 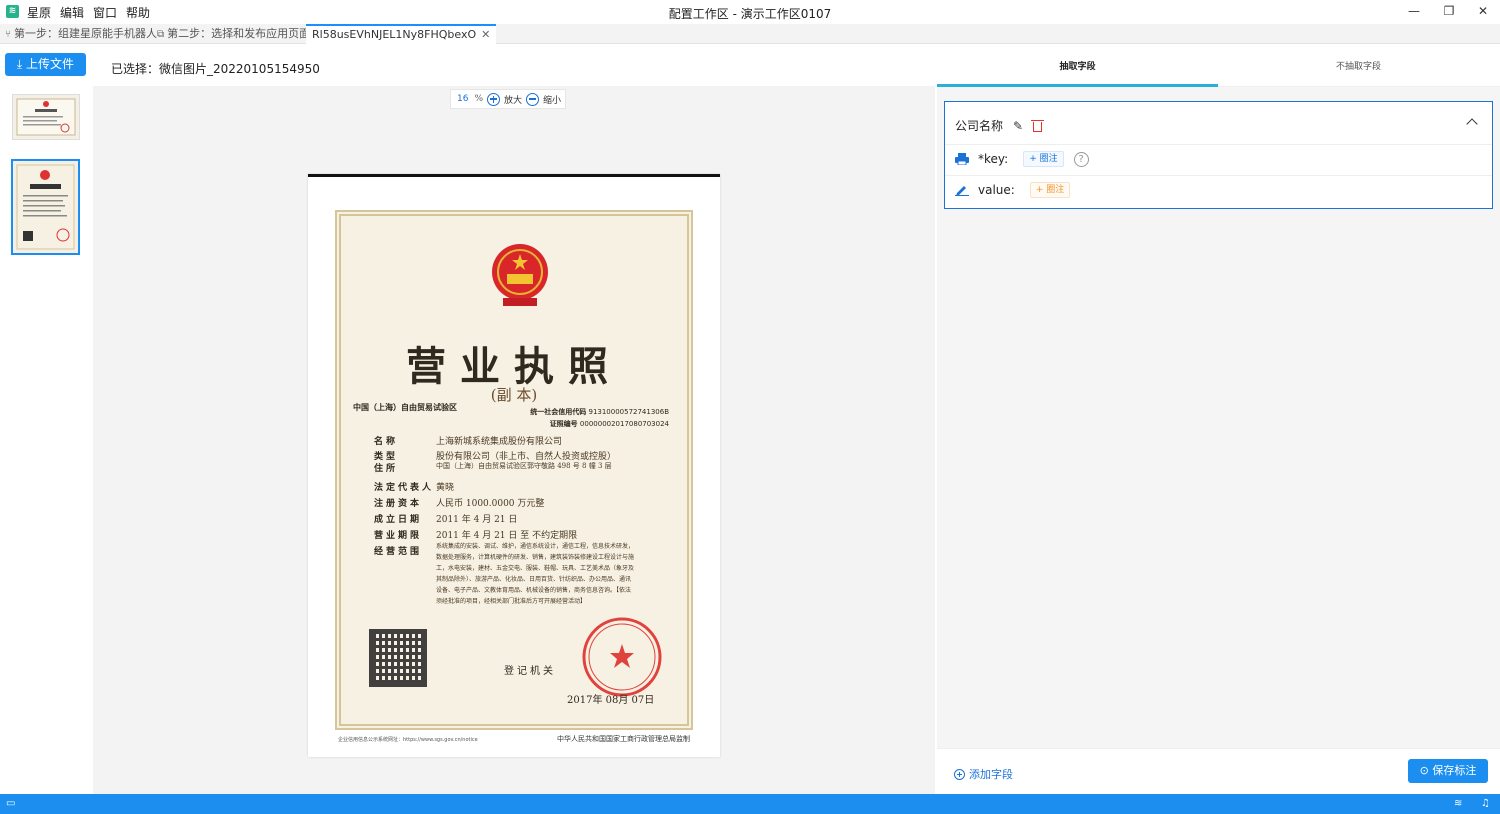 What do you see at coordinates (1077, 65) in the screenshot?
I see `tab-extract-fields: 抽取字段` at bounding box center [1077, 65].